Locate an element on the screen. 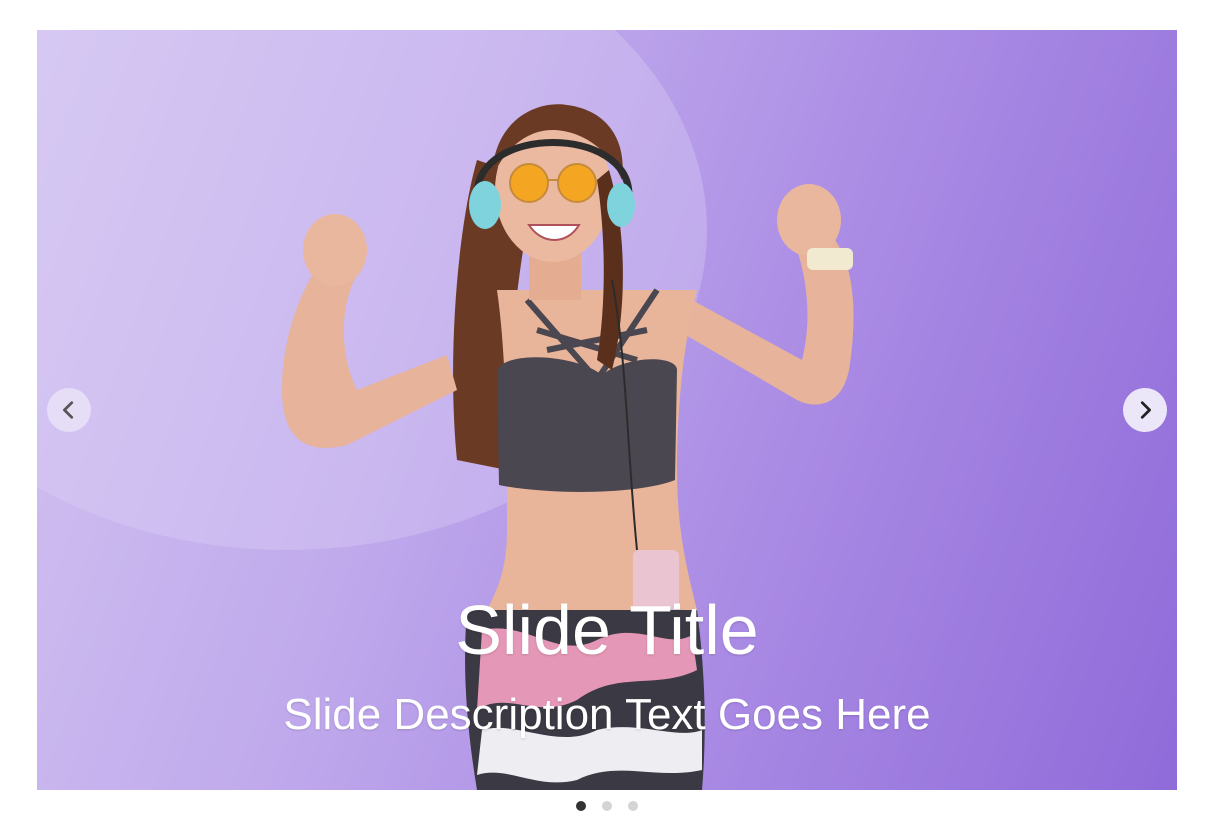 This screenshot has width=1214, height=832. next-slide-button is located at coordinates (1145, 410).